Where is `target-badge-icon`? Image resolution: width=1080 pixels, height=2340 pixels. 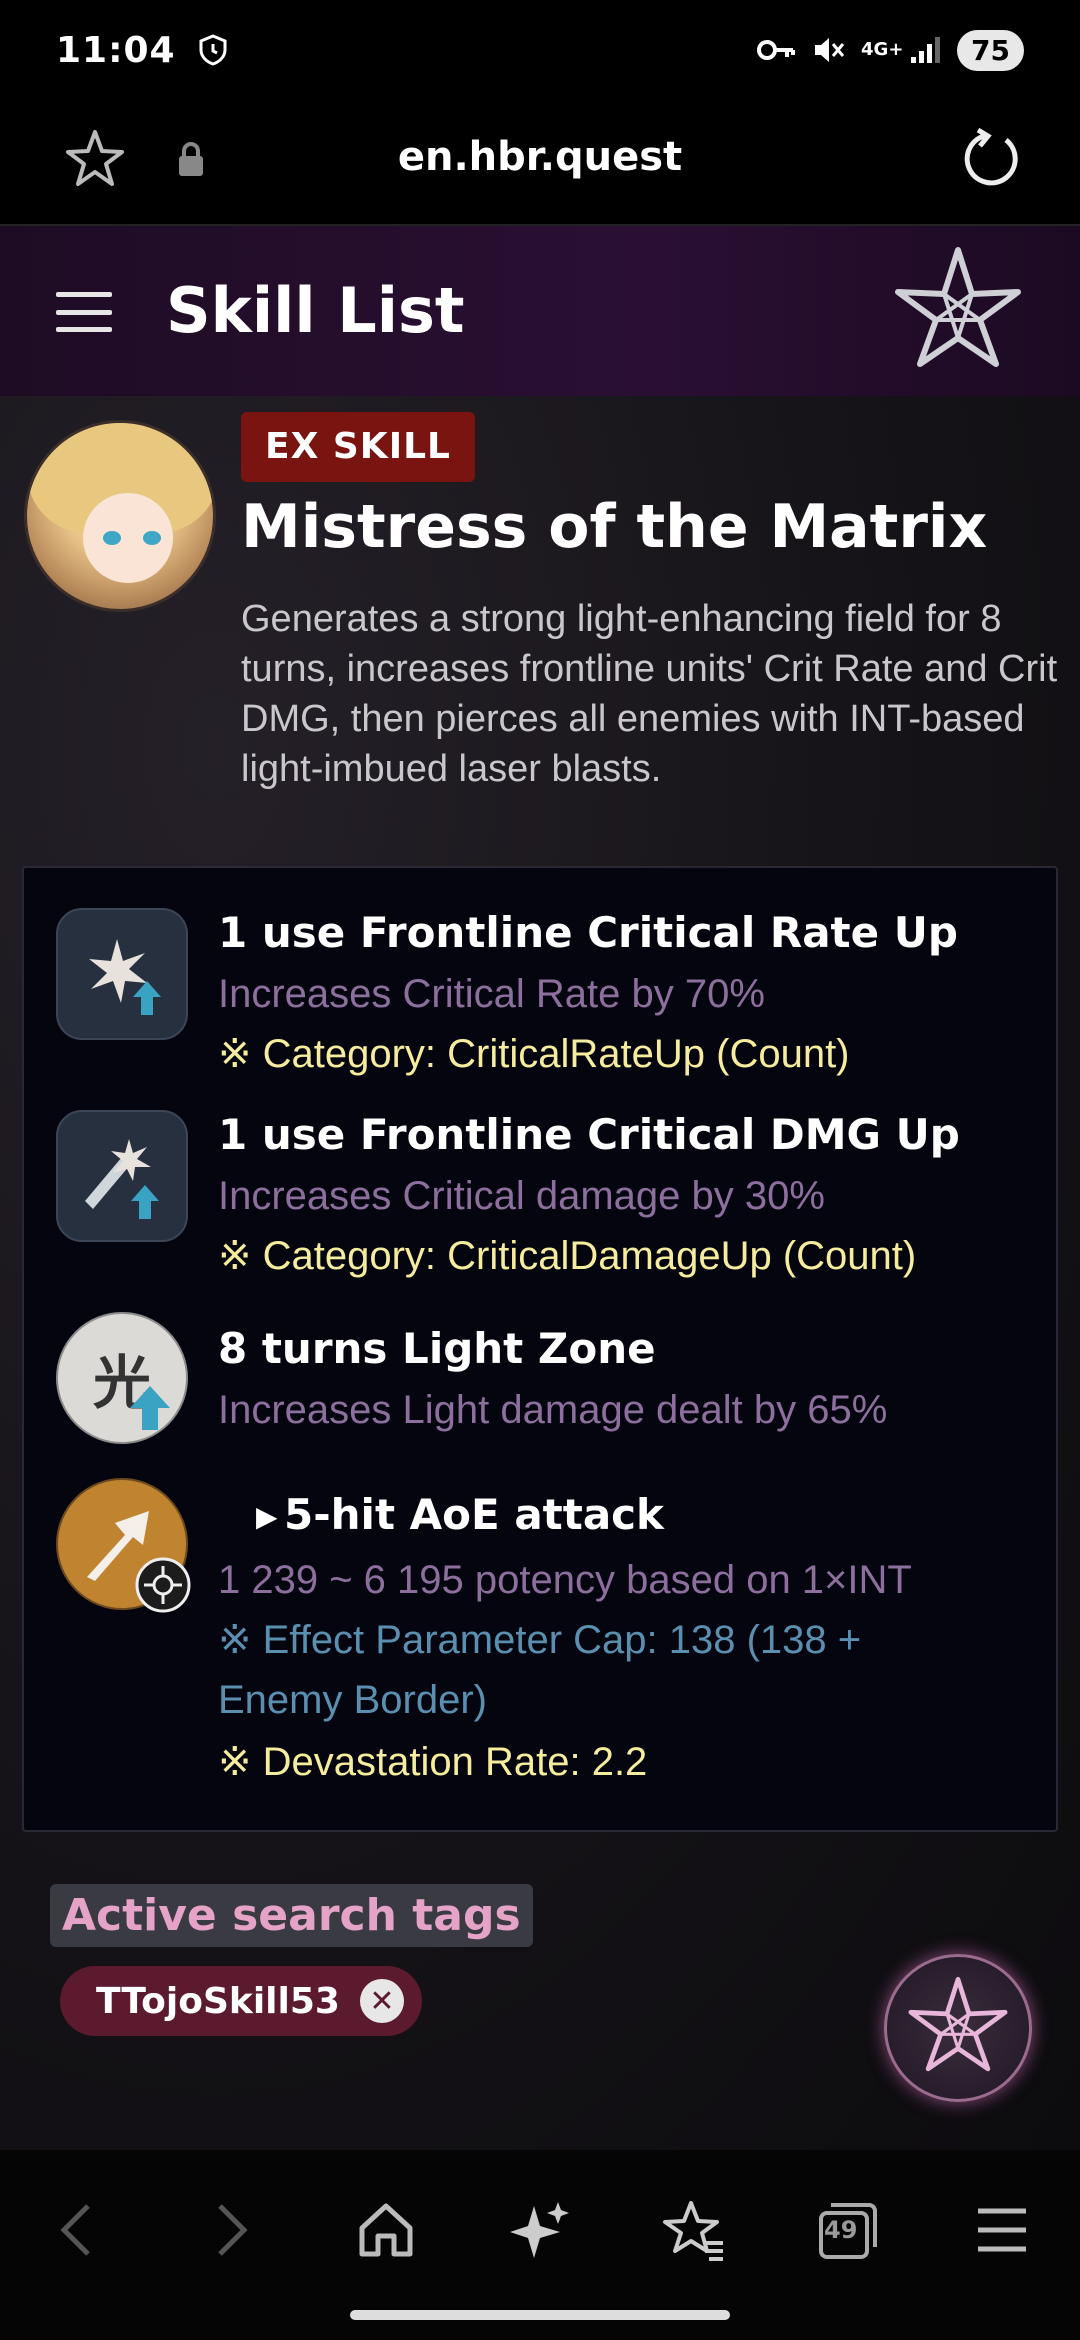
target-badge-icon is located at coordinates (163, 1585).